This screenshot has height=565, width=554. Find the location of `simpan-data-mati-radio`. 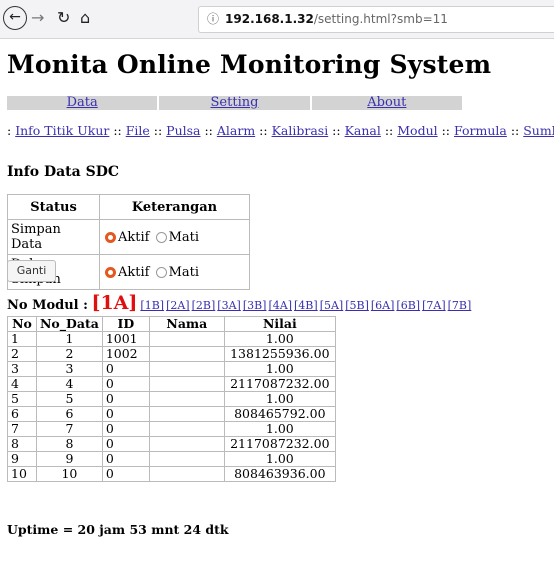

simpan-data-mati-radio is located at coordinates (161, 237).